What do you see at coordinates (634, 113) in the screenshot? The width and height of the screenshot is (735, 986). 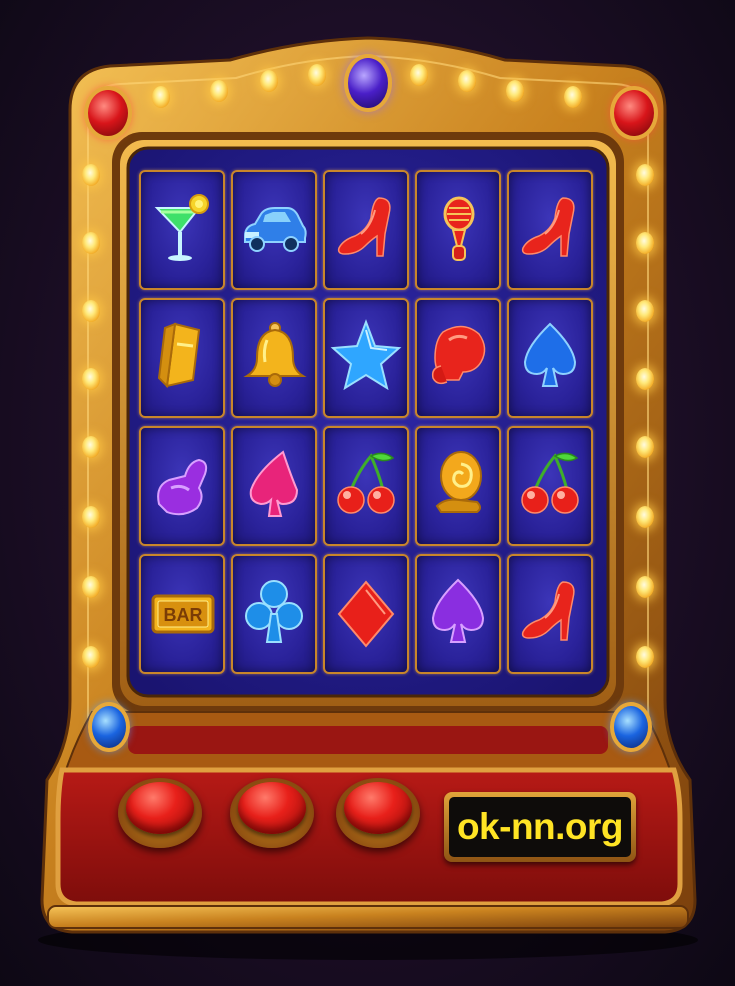 I see `red-gem-right` at bounding box center [634, 113].